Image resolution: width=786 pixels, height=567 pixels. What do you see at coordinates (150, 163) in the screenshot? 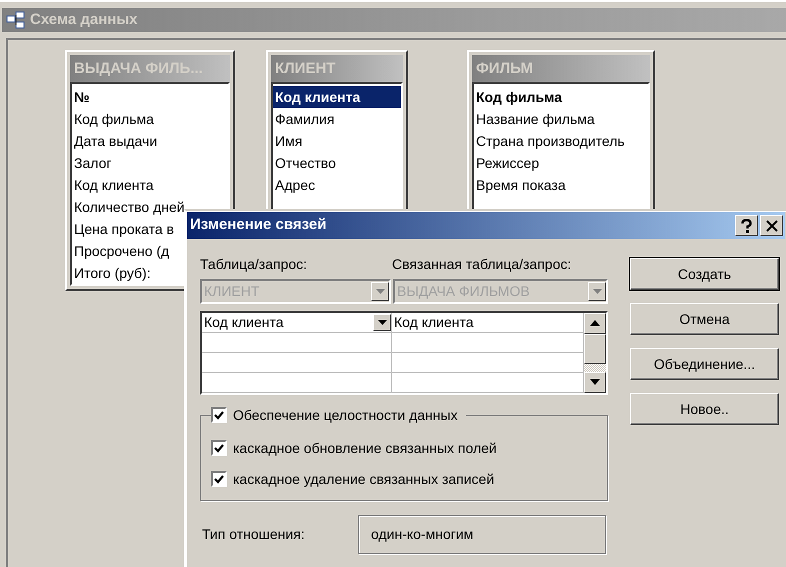
I see `field-item: Залог` at bounding box center [150, 163].